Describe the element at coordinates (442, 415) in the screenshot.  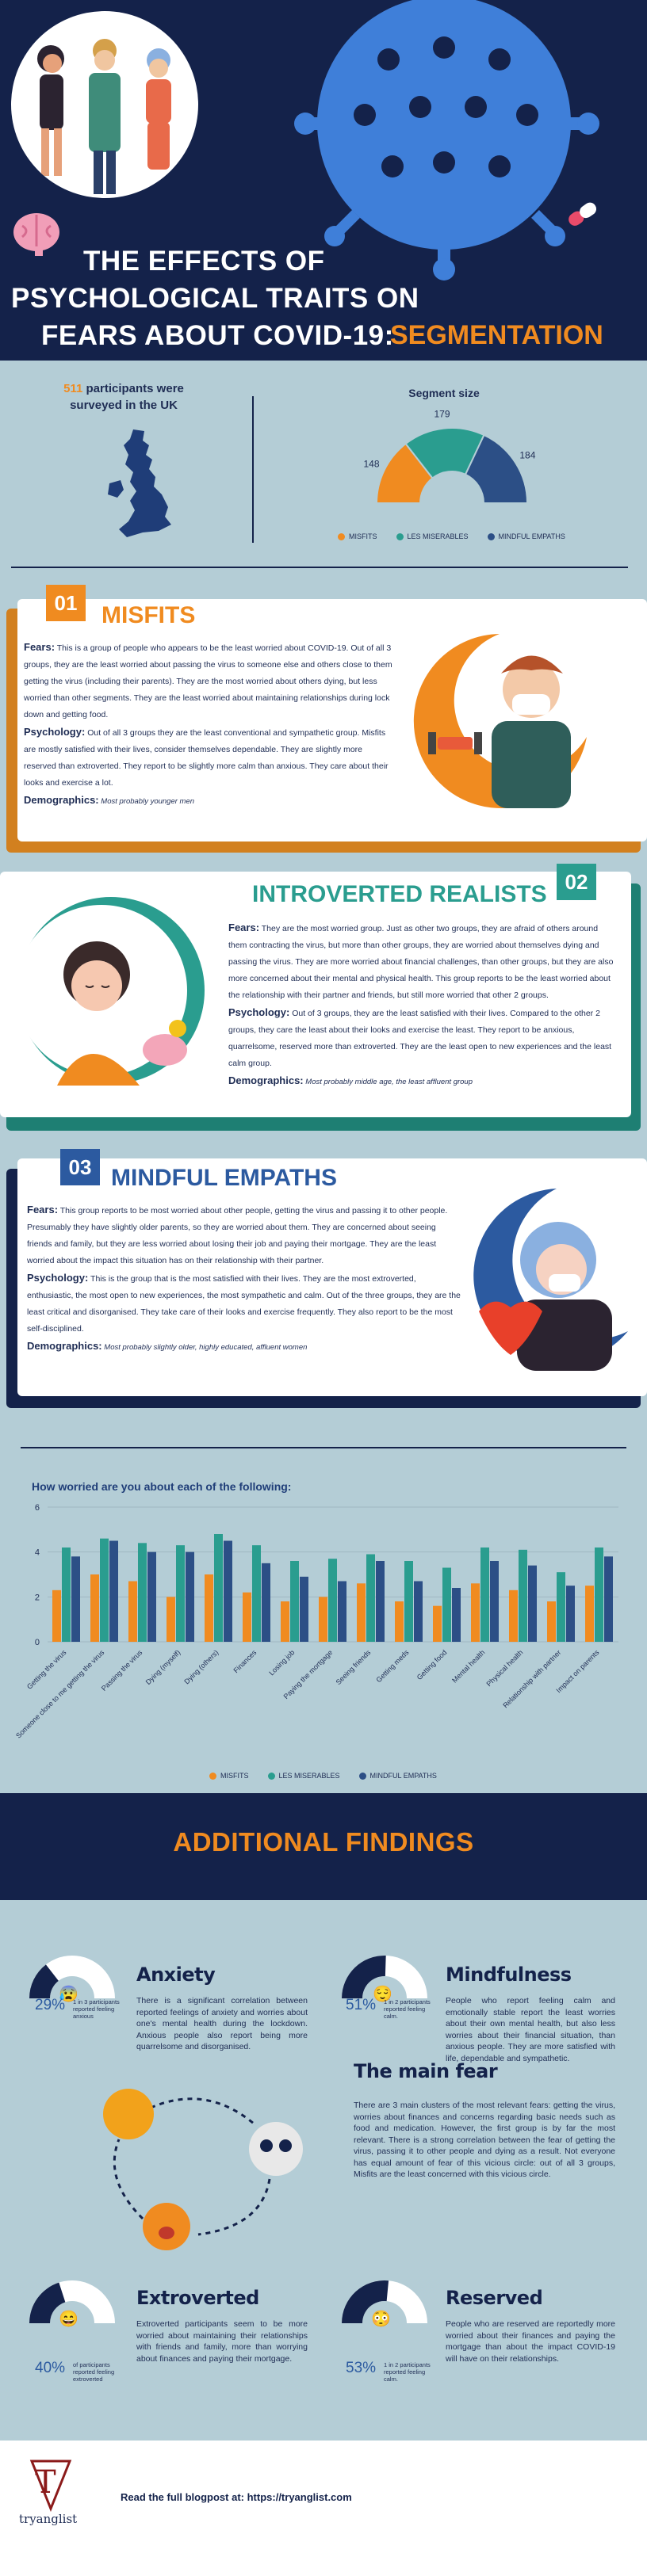
I see `segment-value-label-1: 179` at that location.